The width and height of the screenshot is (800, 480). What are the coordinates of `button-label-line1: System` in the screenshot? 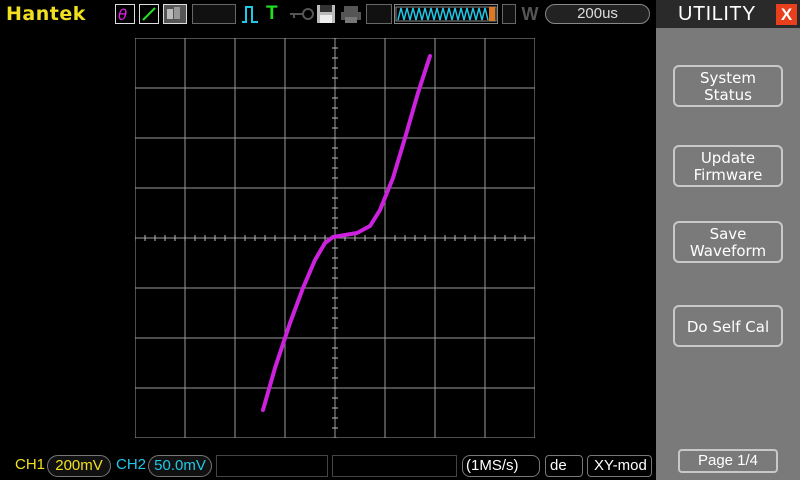 It's located at (728, 78).